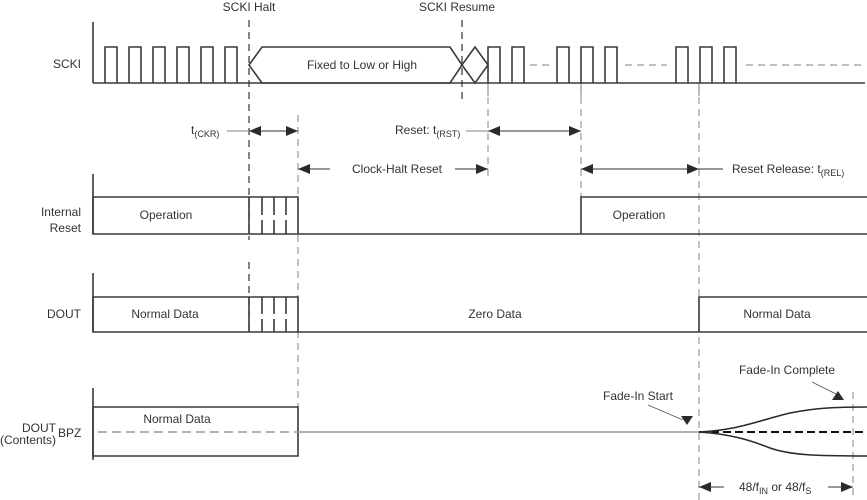 This screenshot has height=500, width=867. I want to click on clock-halt-reset-label: Clock-Halt Reset, so click(397, 169).